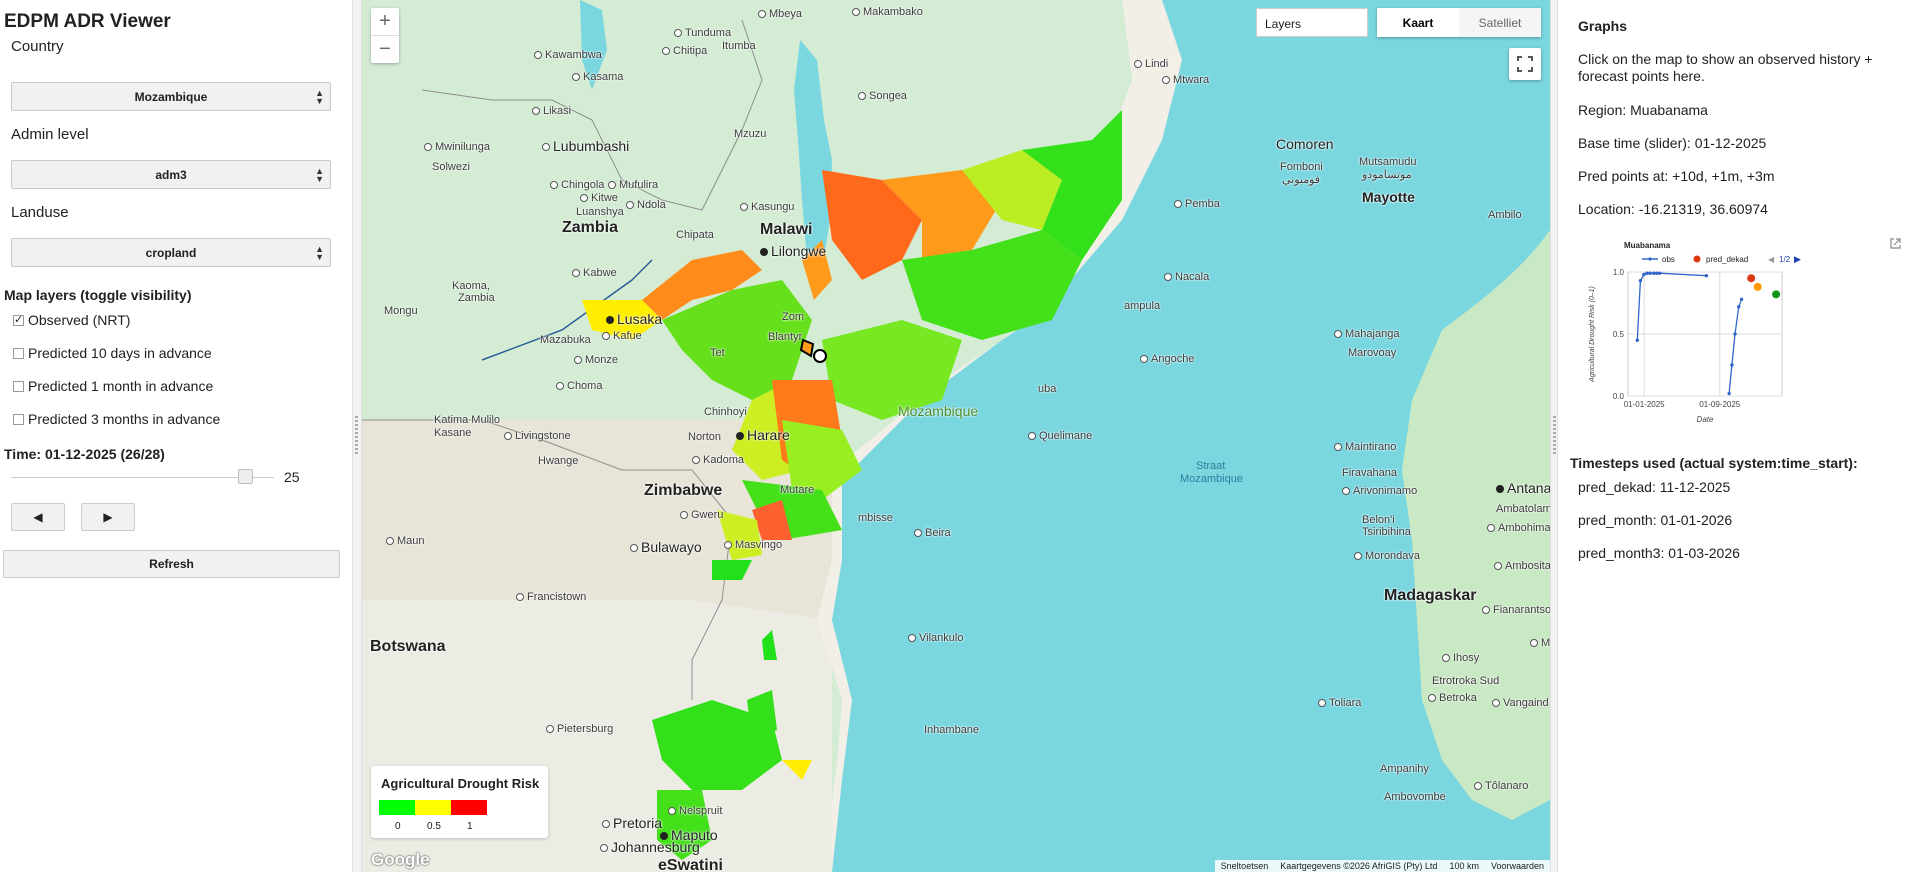  I want to click on map-label: Mtwara, so click(1185, 80).